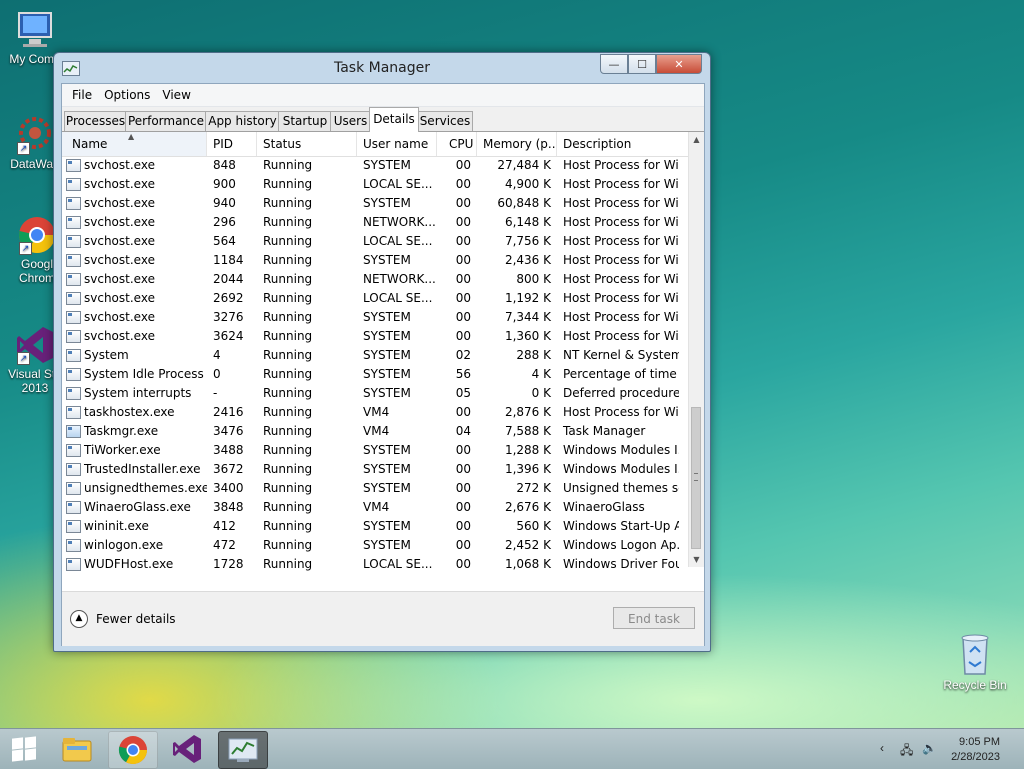 This screenshot has width=1024, height=769. What do you see at coordinates (882, 748) in the screenshot?
I see `chevron-left-icon: ‹` at bounding box center [882, 748].